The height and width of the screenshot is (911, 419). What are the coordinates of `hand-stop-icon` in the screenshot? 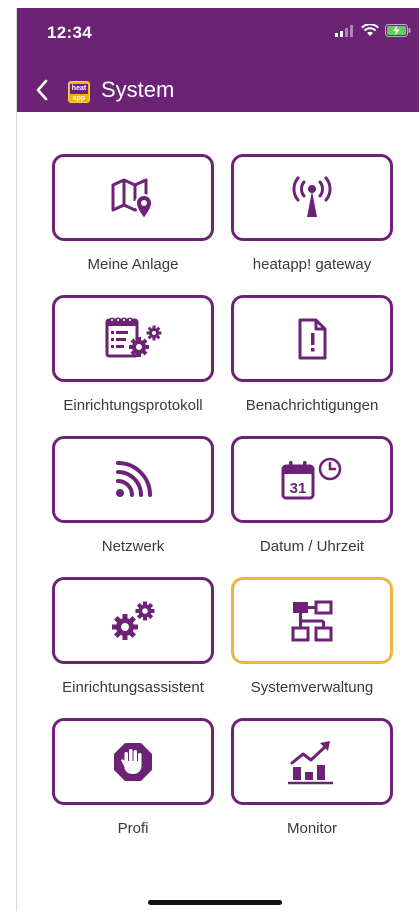 It's located at (133, 761).